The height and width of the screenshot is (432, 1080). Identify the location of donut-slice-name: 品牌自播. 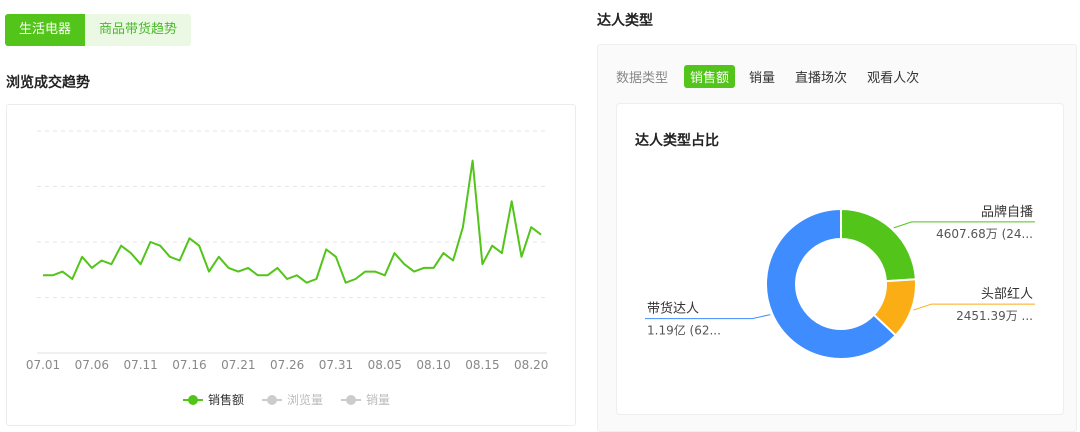
(1007, 212).